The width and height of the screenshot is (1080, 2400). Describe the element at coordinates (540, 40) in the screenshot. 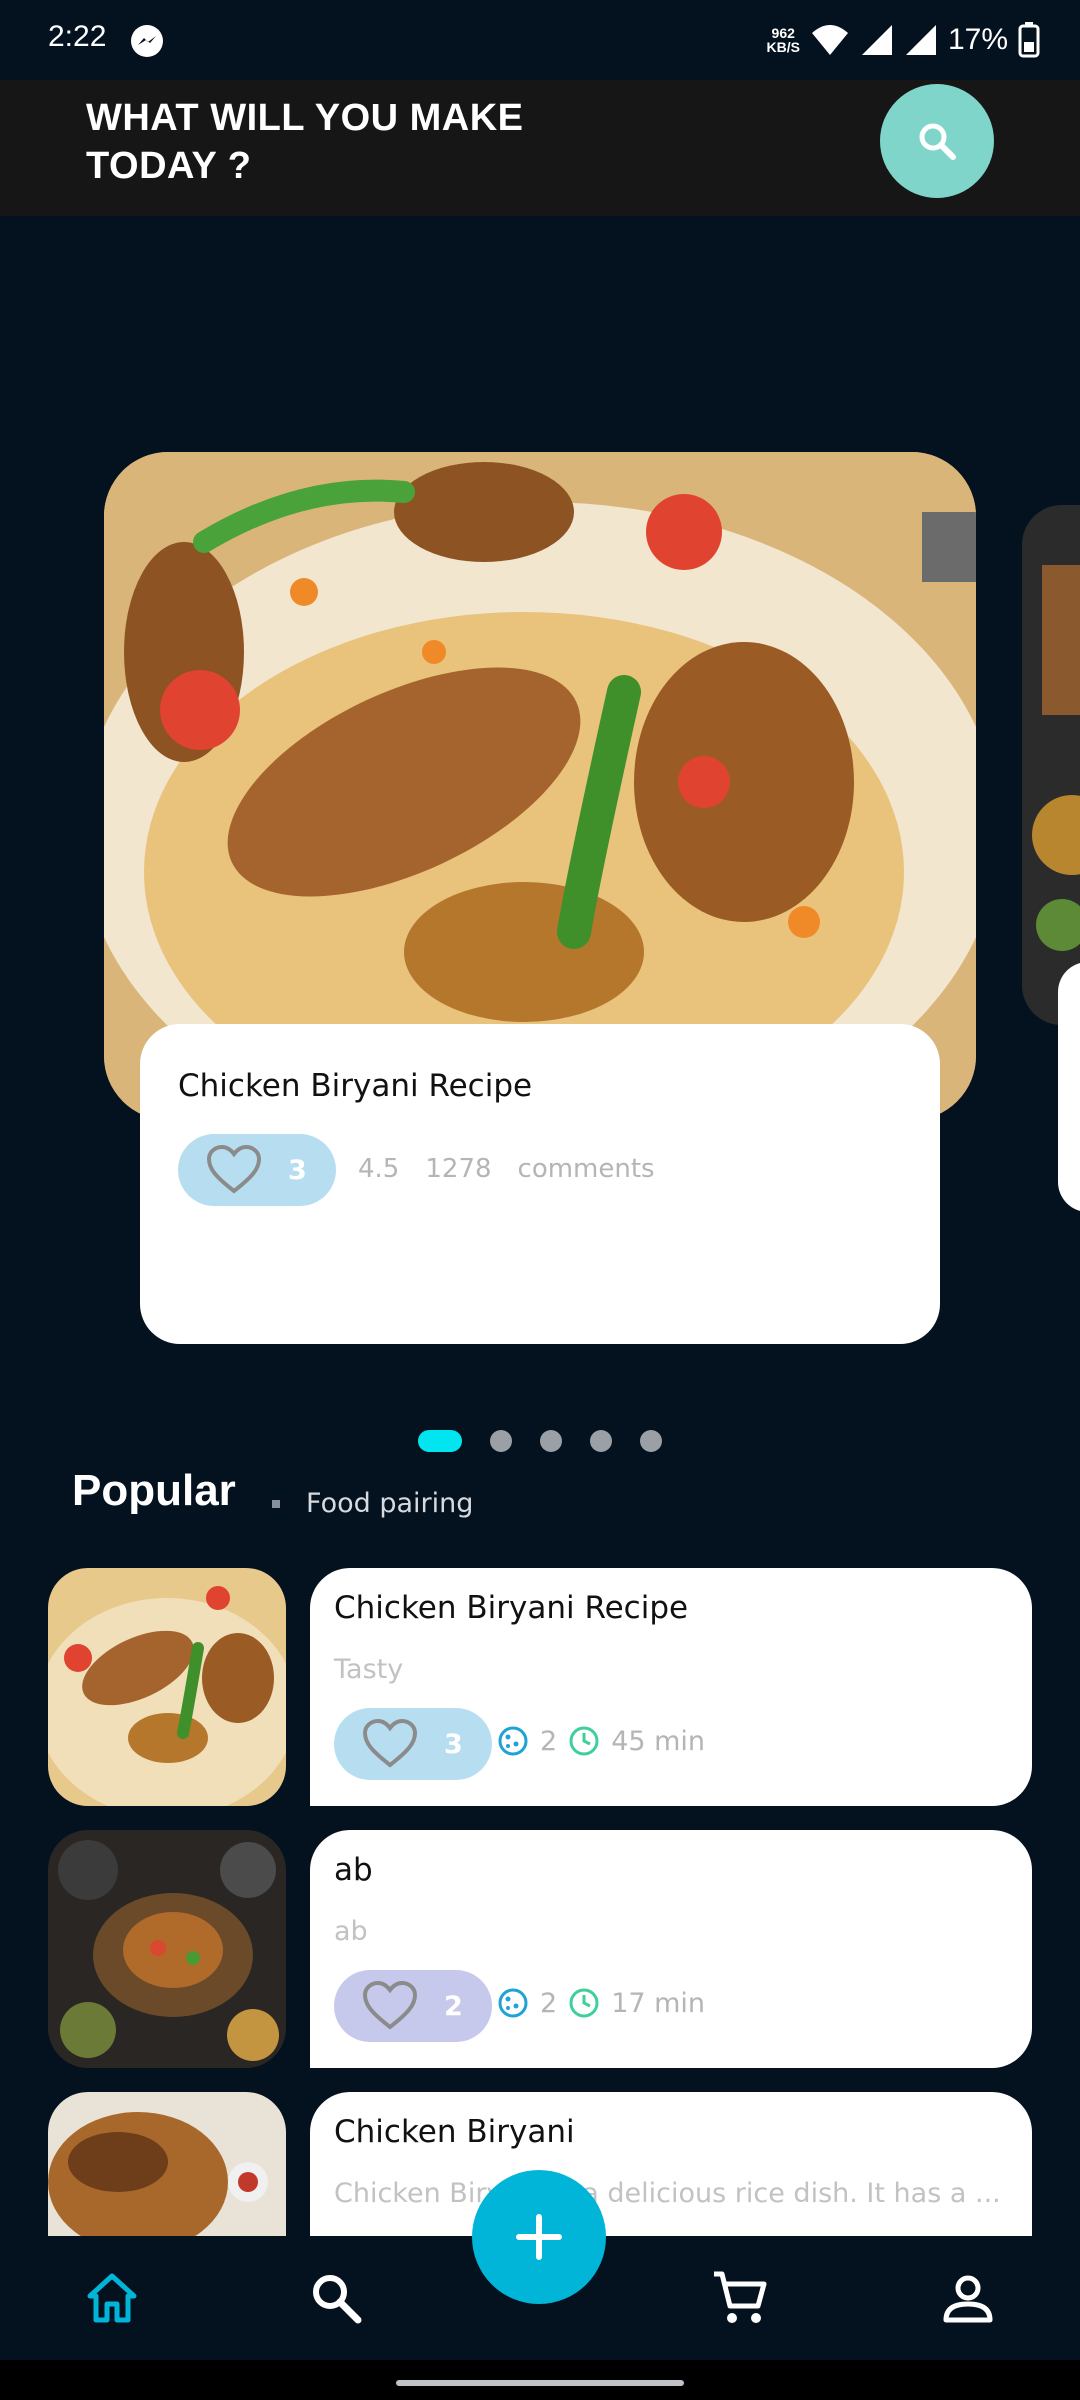

I see `status-bar: 2:22 962 KB/S 17%` at that location.